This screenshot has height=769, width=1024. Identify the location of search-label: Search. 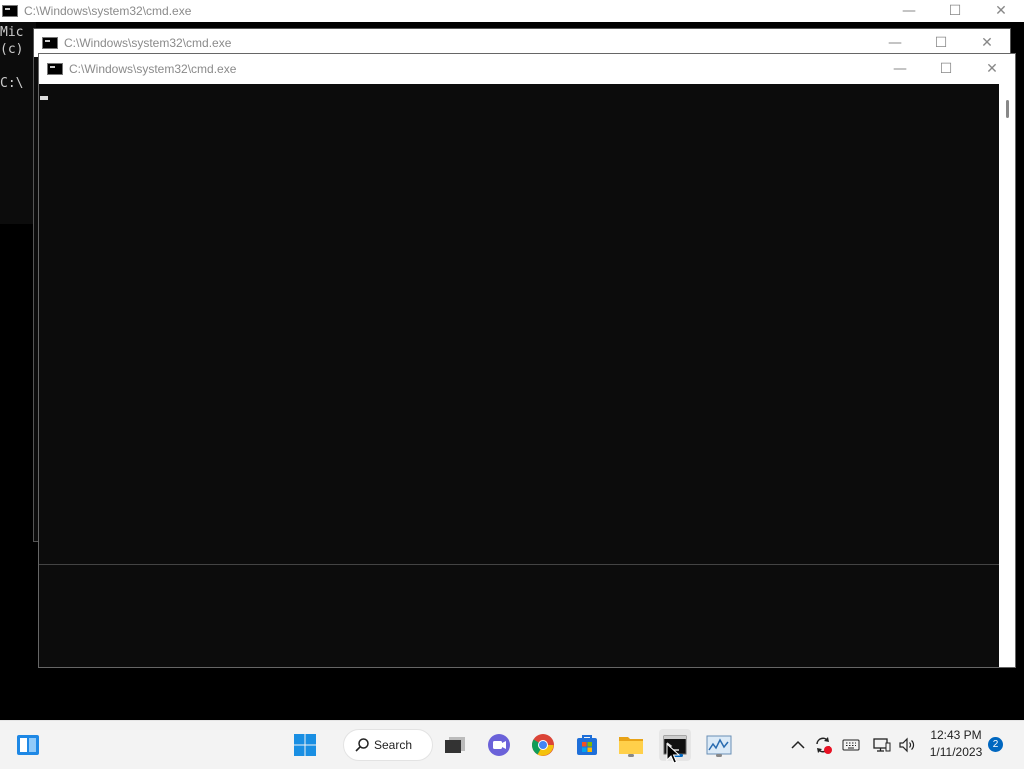
(393, 745).